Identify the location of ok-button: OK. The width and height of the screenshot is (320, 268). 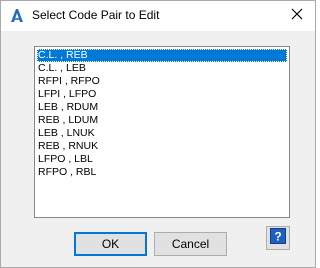
(110, 244).